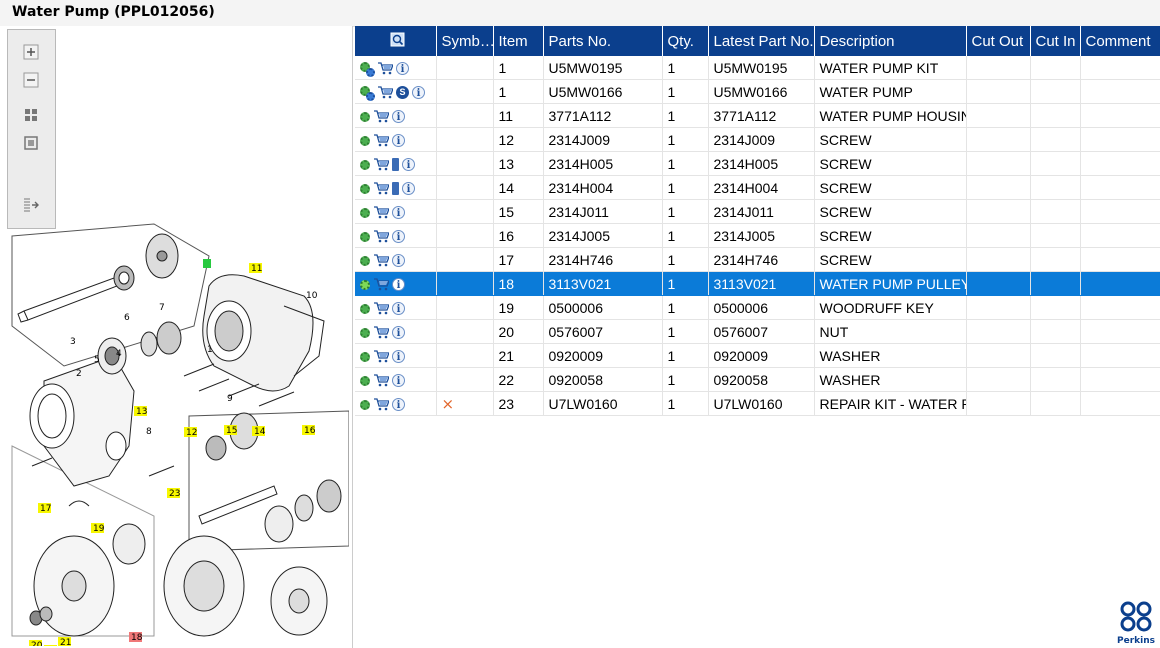  I want to click on zoom-out-icon, so click(30, 79).